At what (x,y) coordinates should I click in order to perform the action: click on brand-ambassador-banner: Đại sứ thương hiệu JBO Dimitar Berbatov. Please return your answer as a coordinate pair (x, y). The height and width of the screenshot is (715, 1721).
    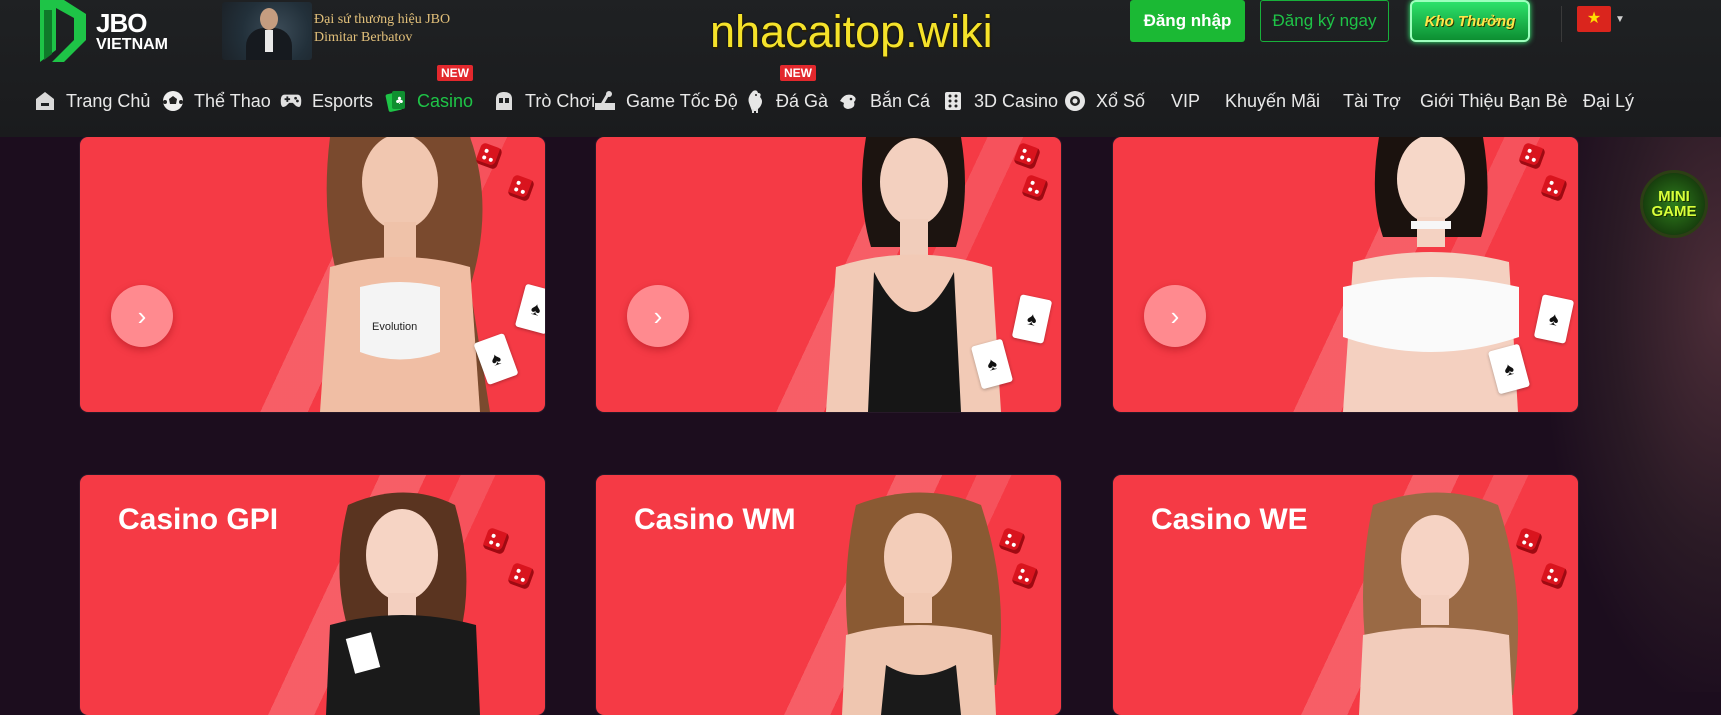
    Looking at the image, I should click on (352, 31).